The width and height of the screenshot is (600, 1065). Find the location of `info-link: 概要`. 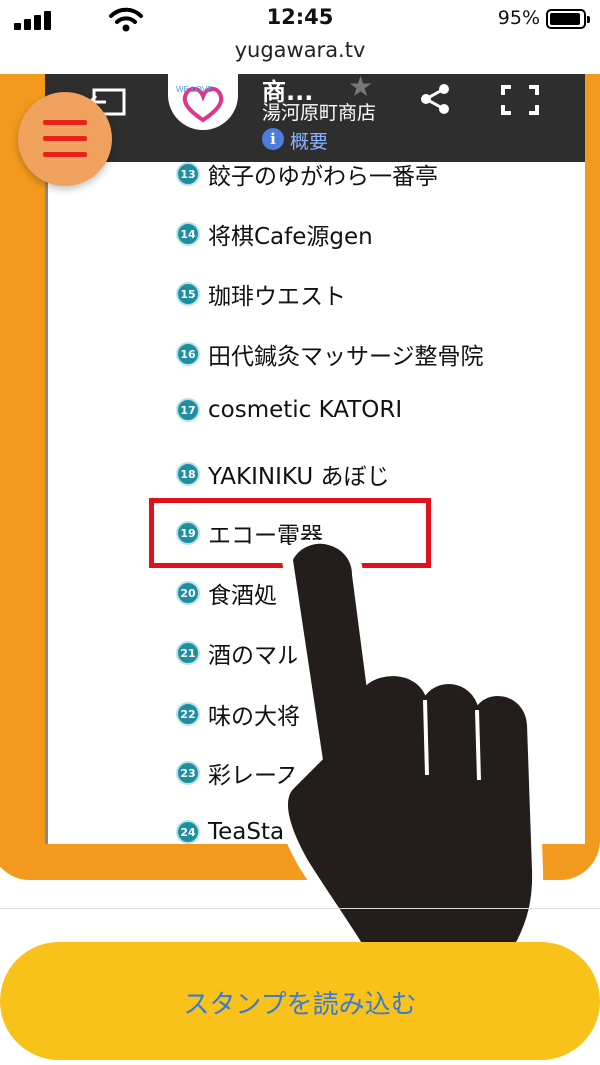

info-link: 概要 is located at coordinates (309, 140).